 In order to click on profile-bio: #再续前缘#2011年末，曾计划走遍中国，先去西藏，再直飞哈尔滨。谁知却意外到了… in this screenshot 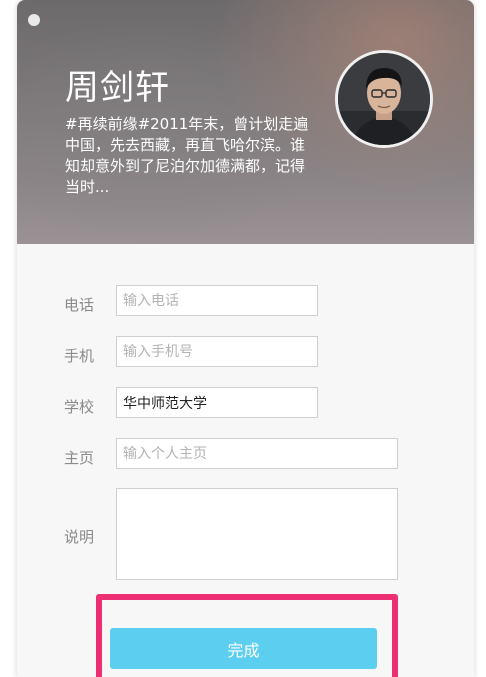, I will do `click(187, 155)`.